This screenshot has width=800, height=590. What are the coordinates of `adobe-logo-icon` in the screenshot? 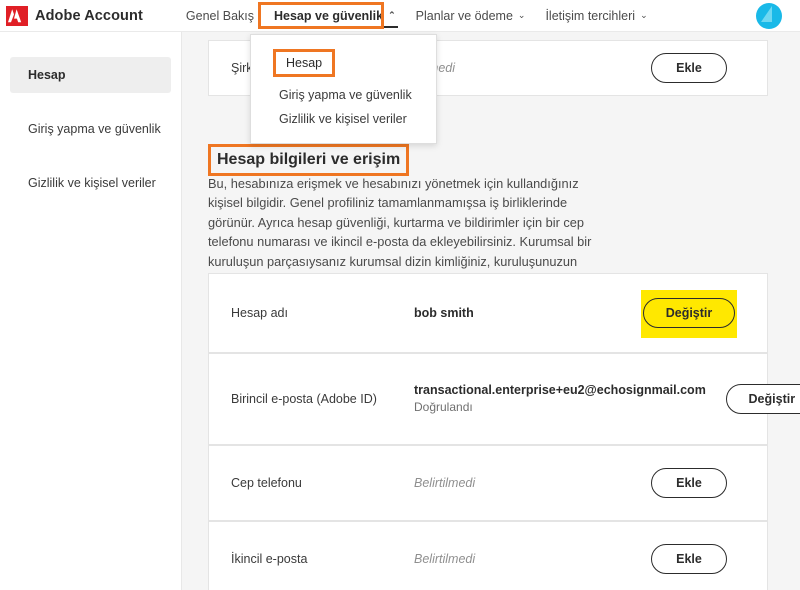 It's located at (17, 15).